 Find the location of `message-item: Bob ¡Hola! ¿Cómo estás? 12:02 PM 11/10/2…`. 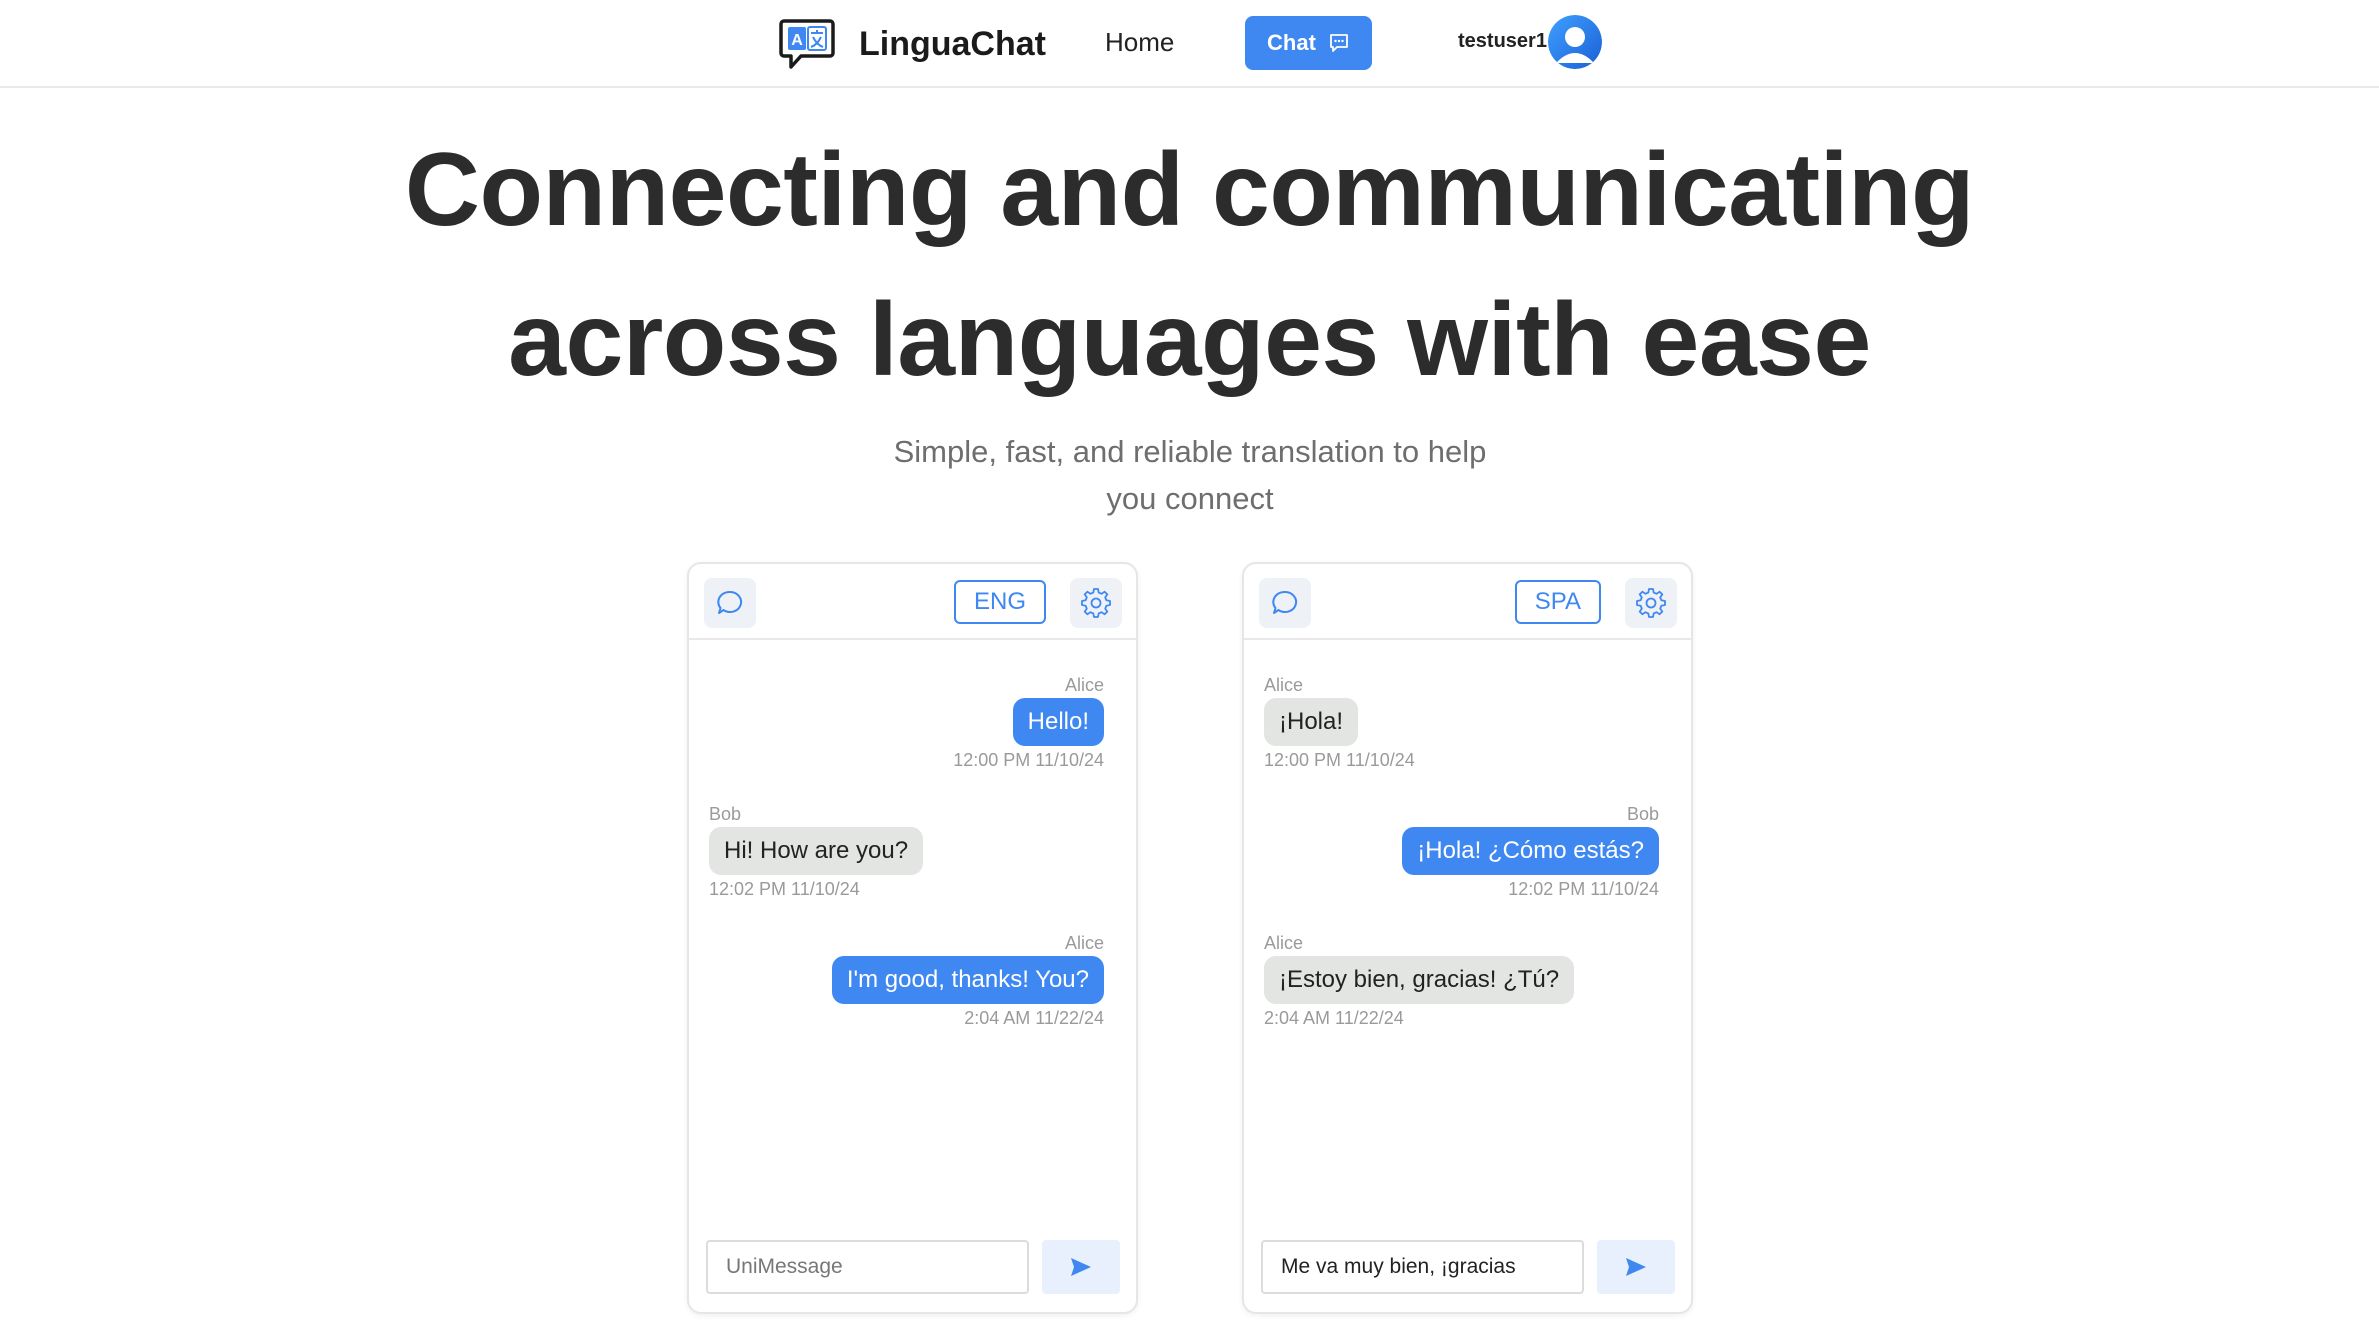

message-item: Bob ¡Hola! ¿Cómo estás? 12:02 PM 11/10/2… is located at coordinates (1530, 852).